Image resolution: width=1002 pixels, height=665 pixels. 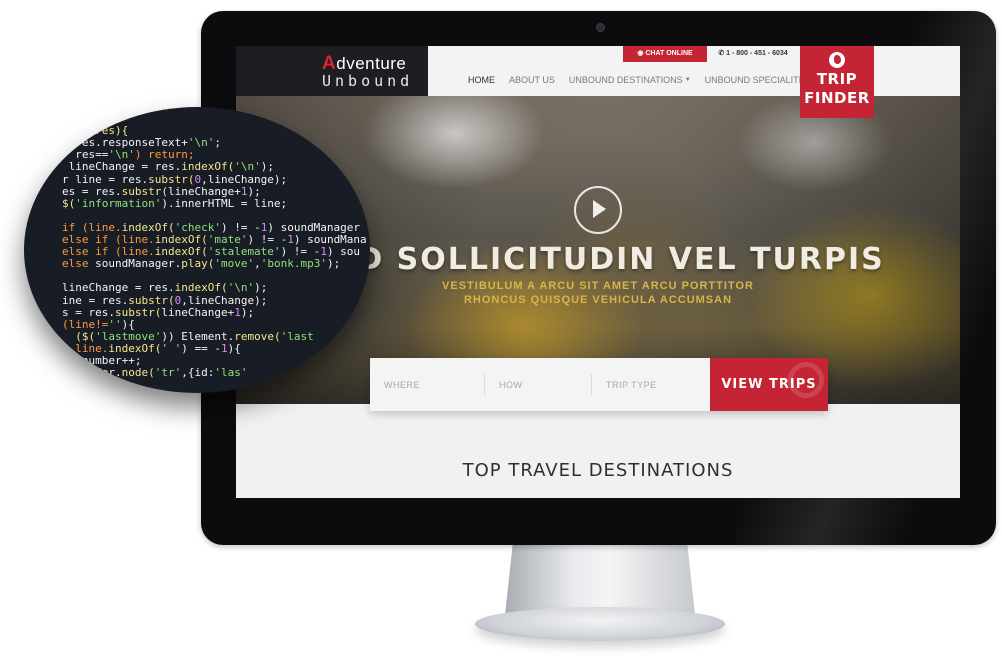 I want to click on nav-unbound-destinations: UNBOUND DESTINATIONS ▼, so click(x=630, y=80).